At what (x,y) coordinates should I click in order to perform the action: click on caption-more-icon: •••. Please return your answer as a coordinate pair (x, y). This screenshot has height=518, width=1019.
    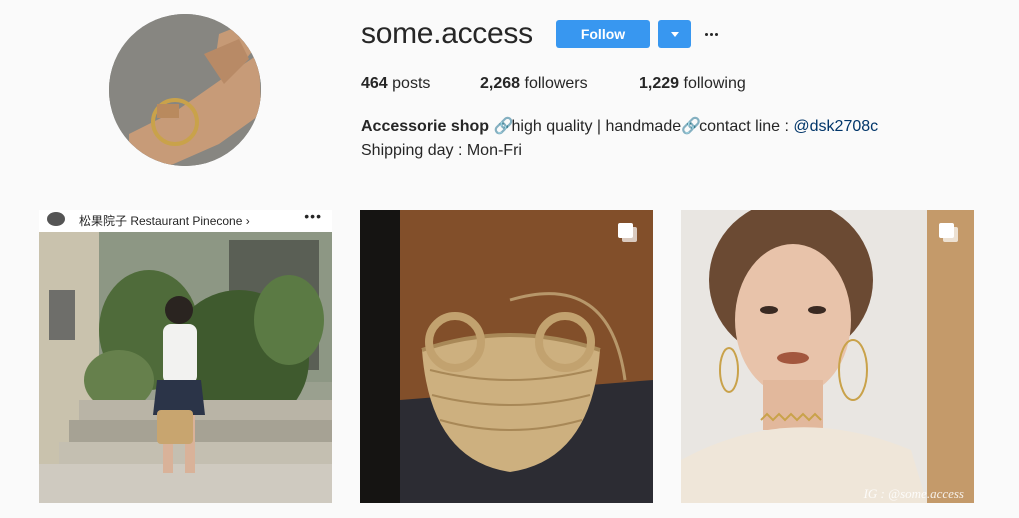
    Looking at the image, I should click on (313, 217).